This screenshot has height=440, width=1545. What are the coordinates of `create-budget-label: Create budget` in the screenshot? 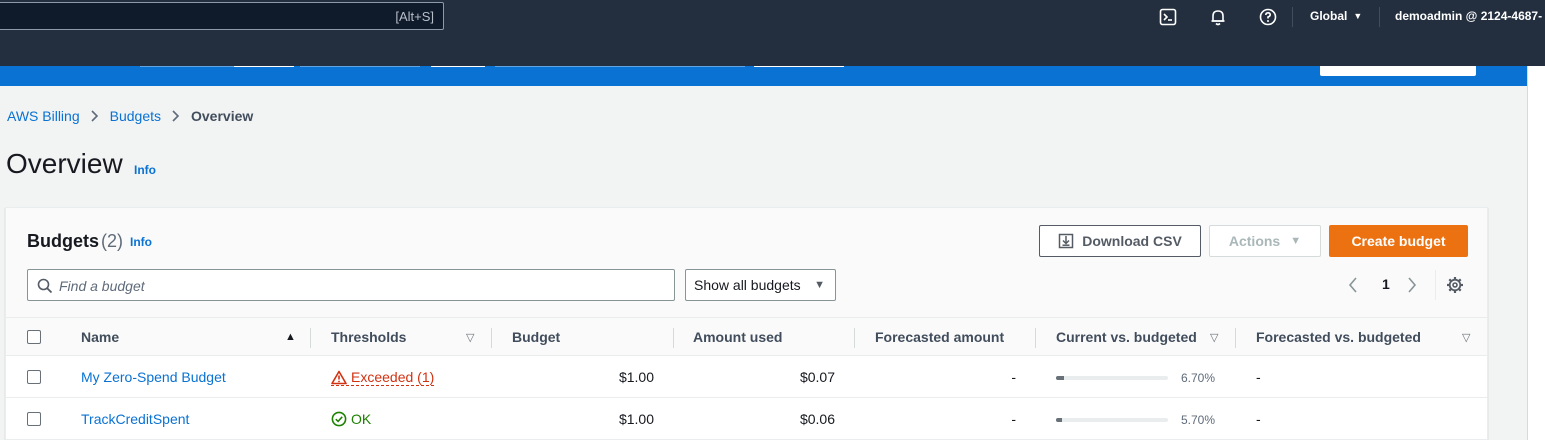 It's located at (1398, 241).